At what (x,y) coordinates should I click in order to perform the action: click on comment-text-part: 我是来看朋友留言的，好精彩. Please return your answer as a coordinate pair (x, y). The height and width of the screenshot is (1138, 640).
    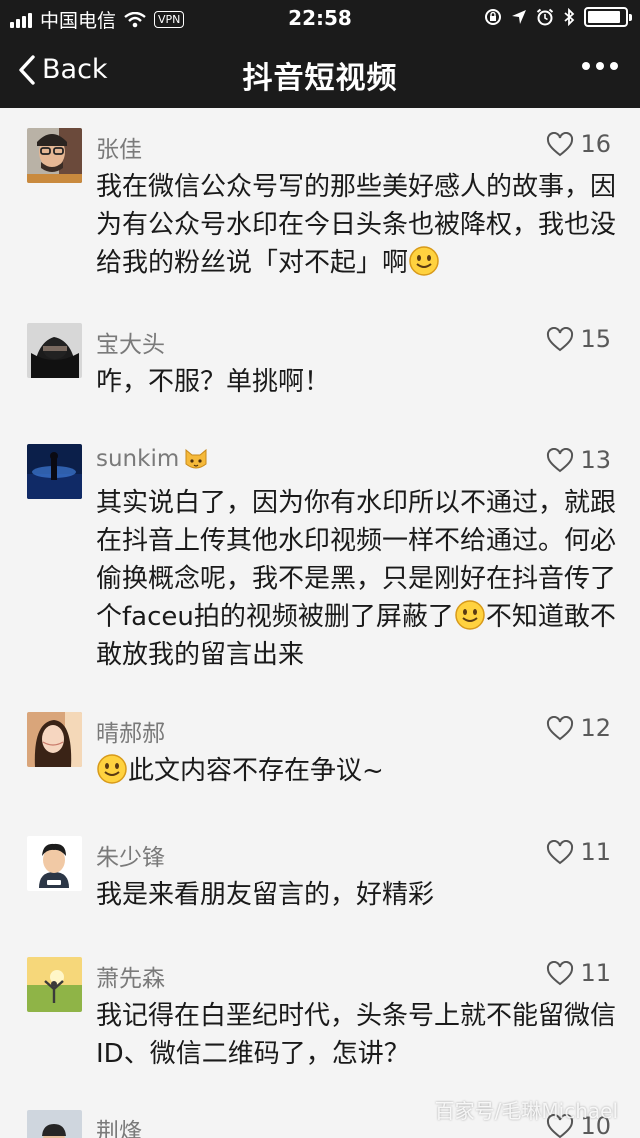
    Looking at the image, I should click on (265, 895).